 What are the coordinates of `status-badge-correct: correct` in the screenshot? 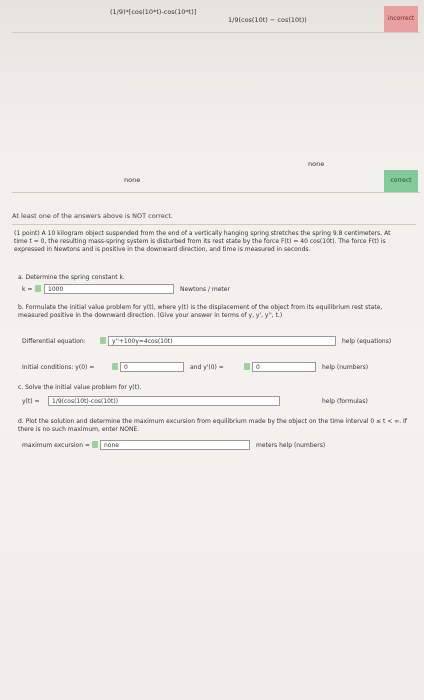 It's located at (401, 181).